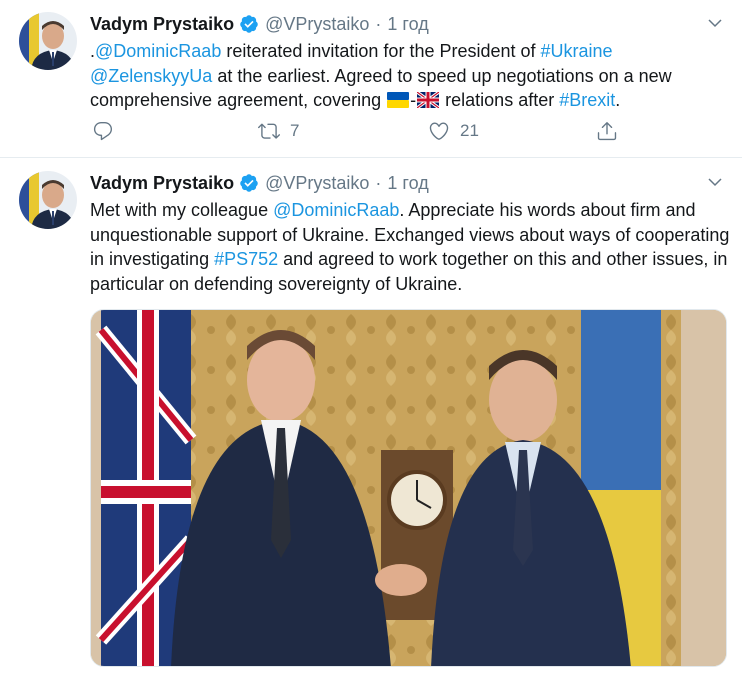 The image size is (742, 678). I want to click on text-segment: relations after, so click(500, 100).